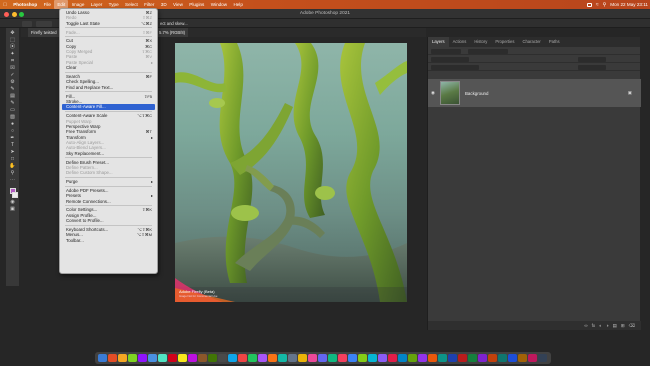 This screenshot has width=650, height=366. Describe the element at coordinates (450, 59) in the screenshot. I see `blend-mode-dropdown` at that location.